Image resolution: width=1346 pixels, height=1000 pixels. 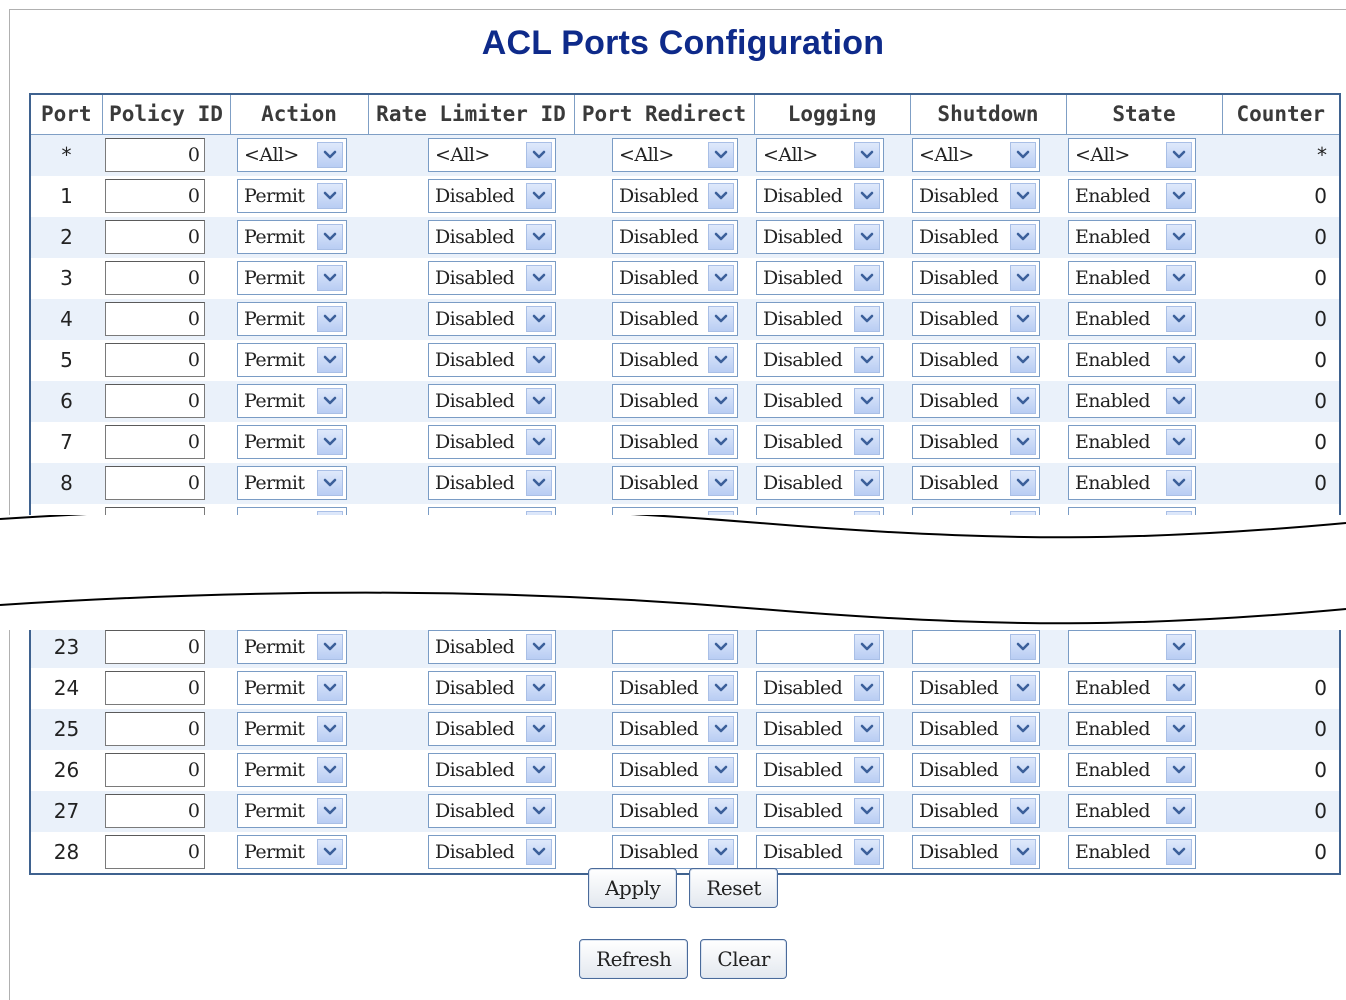 I want to click on state-select: <All>, so click(x=1132, y=155).